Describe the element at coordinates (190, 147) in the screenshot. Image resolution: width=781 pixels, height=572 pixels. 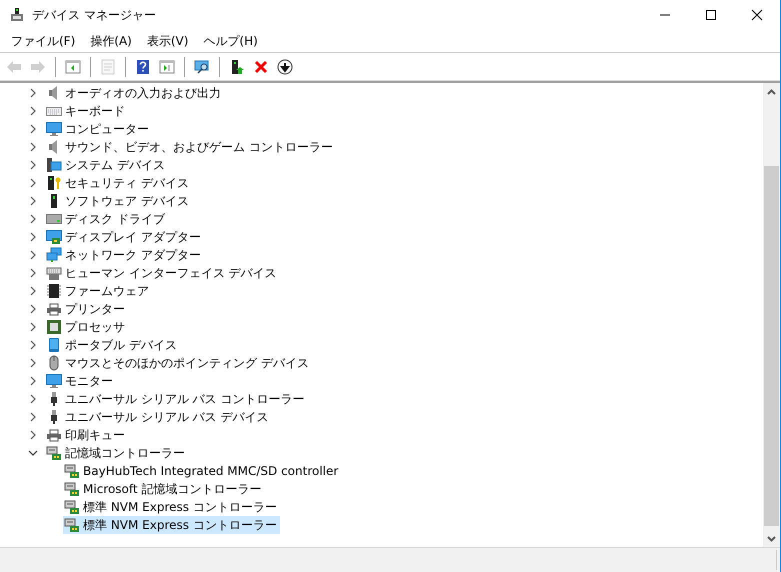
I see `tree-item: サウンド、ビデオ、およびゲーム コントローラー` at that location.